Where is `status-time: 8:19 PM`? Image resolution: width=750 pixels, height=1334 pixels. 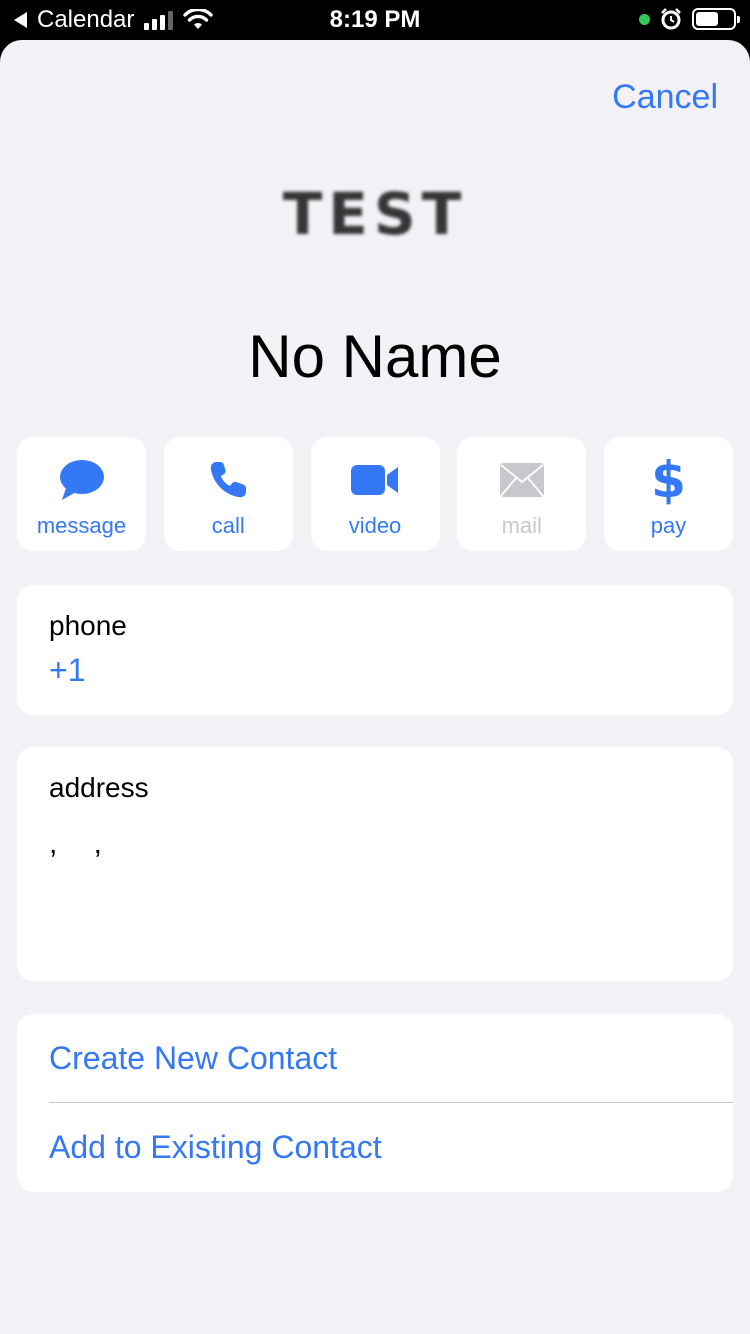
status-time: 8:19 PM is located at coordinates (375, 19).